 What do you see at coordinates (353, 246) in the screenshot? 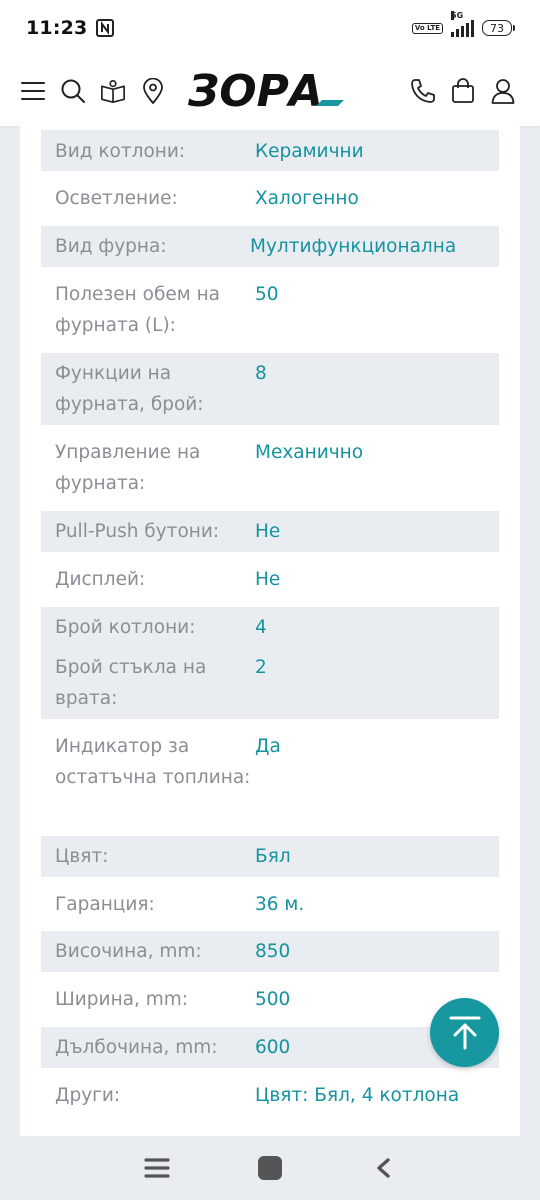
I see `spec-value: Мултифункционална` at bounding box center [353, 246].